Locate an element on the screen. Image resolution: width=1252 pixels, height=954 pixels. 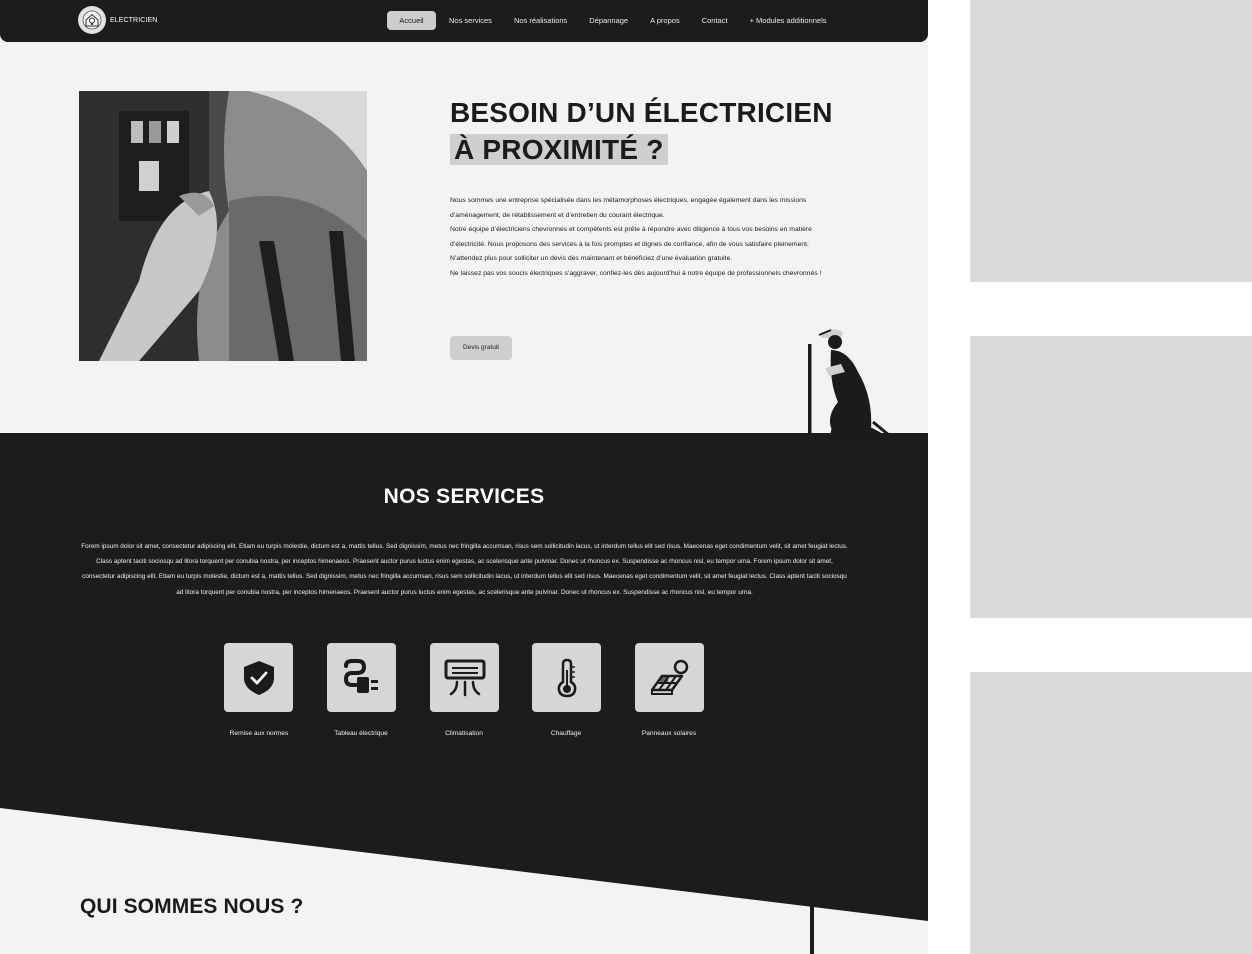
solar-panel-icon is located at coordinates (669, 677).